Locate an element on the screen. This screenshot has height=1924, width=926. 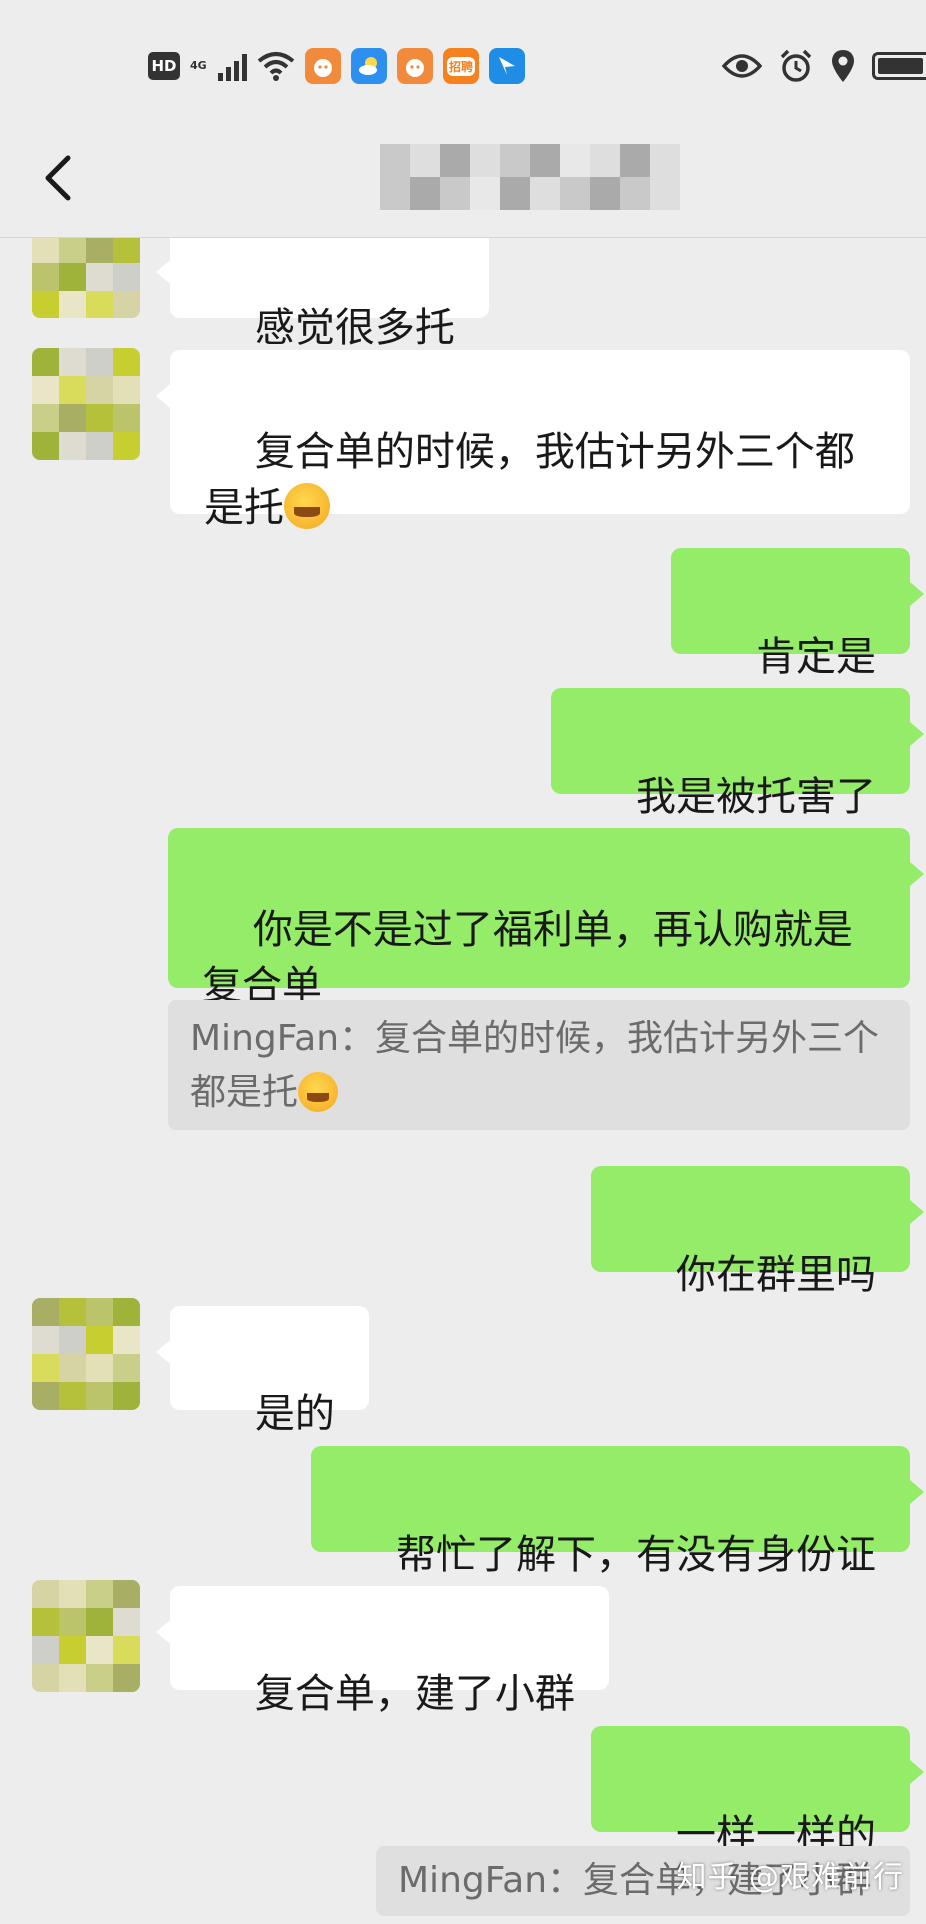
location-icon is located at coordinates (843, 66).